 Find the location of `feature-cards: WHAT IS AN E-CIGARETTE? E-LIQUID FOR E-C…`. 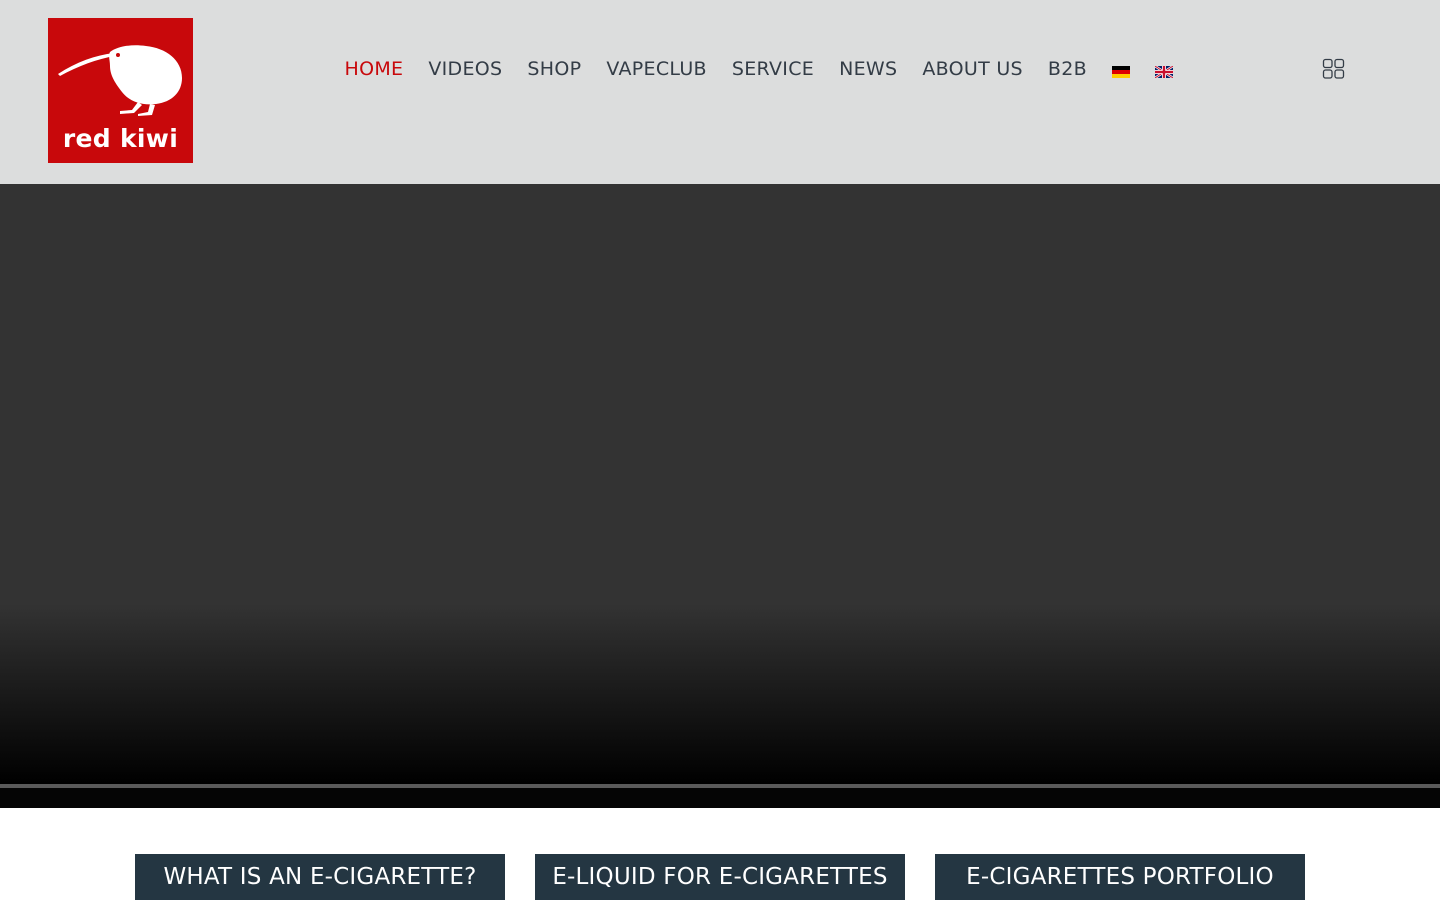

feature-cards: WHAT IS AN E-CIGARETTE? E-LIQUID FOR E-C… is located at coordinates (720, 854).